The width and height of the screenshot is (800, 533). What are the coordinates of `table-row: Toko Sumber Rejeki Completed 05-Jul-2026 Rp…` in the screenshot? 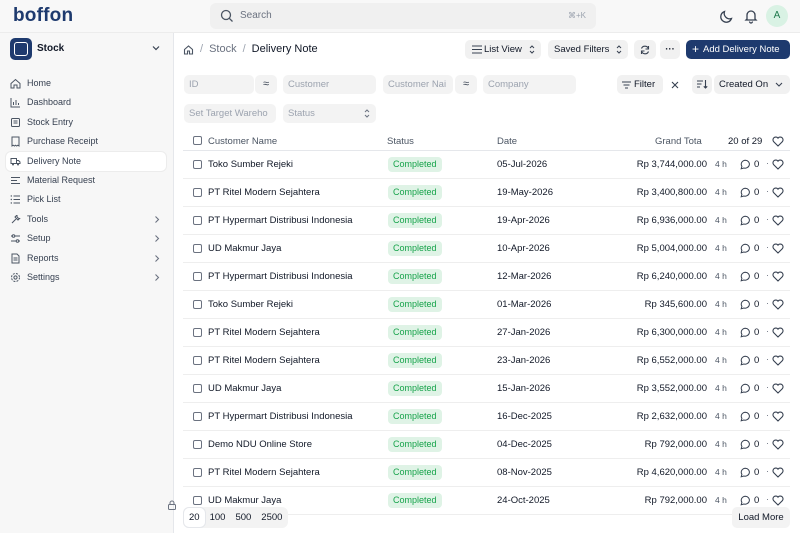 It's located at (486, 165).